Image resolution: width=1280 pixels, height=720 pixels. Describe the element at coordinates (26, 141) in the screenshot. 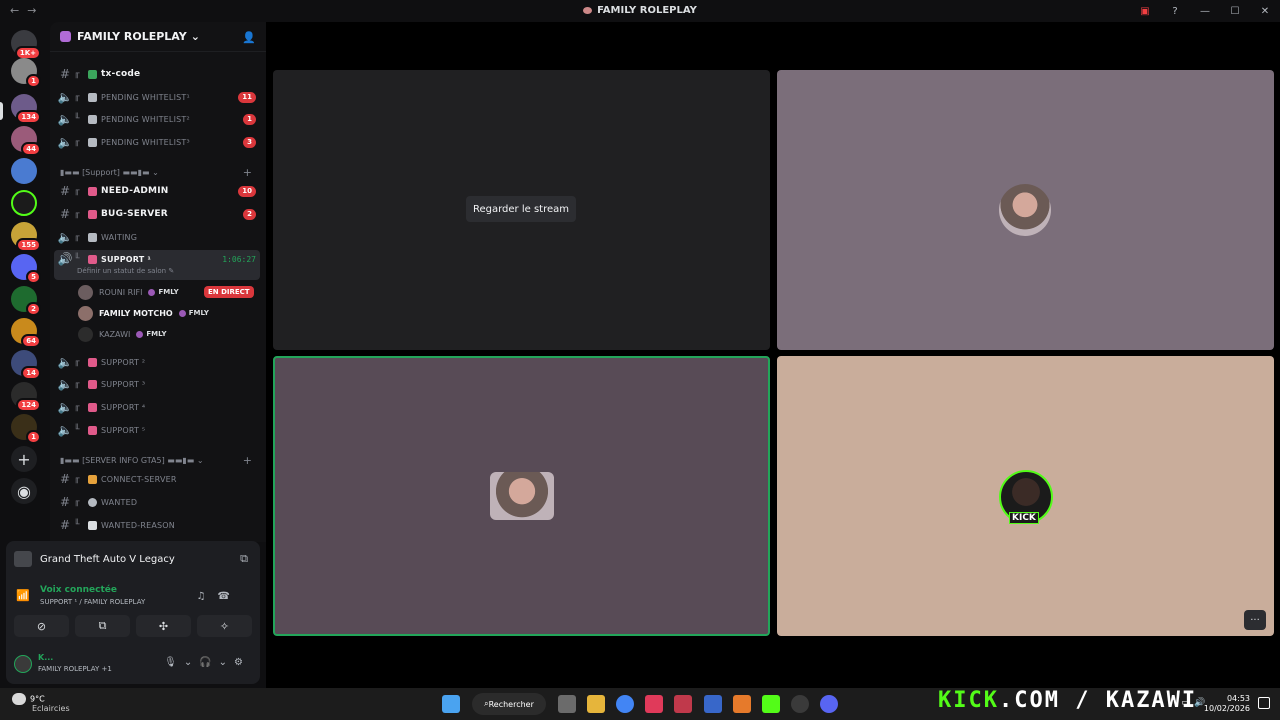

I see `server-icon: 44` at that location.